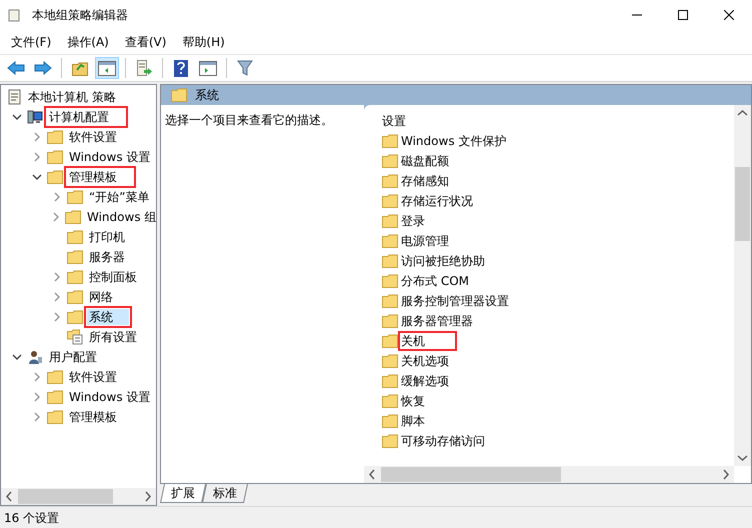 This screenshot has height=528, width=752. What do you see at coordinates (181, 68) in the screenshot?
I see `help-icon` at bounding box center [181, 68].